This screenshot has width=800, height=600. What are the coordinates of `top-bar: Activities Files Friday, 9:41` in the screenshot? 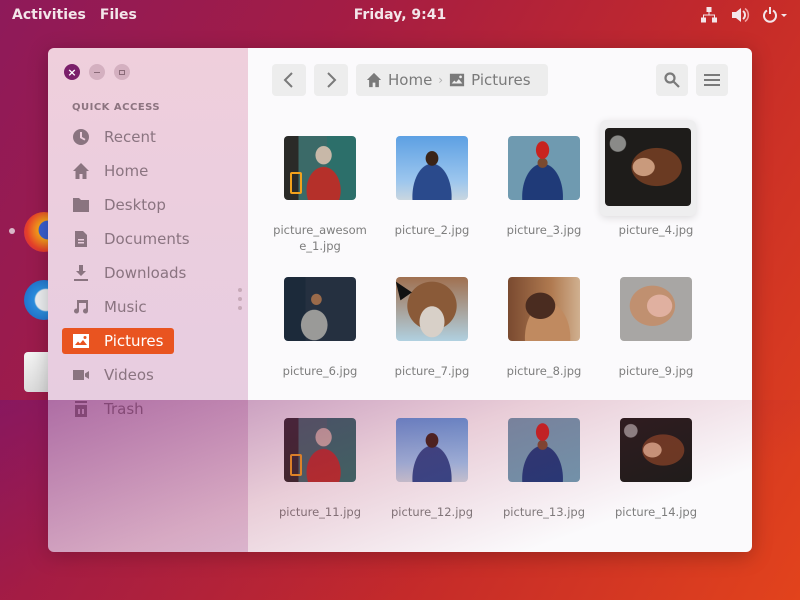 It's located at (400, 16).